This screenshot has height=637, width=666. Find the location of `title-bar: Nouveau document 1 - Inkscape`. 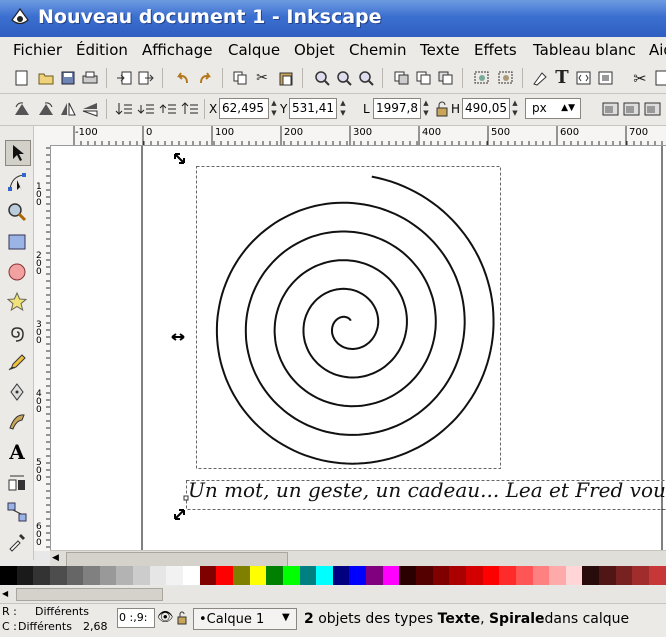

title-bar: Nouveau document 1 - Inkscape is located at coordinates (333, 18).